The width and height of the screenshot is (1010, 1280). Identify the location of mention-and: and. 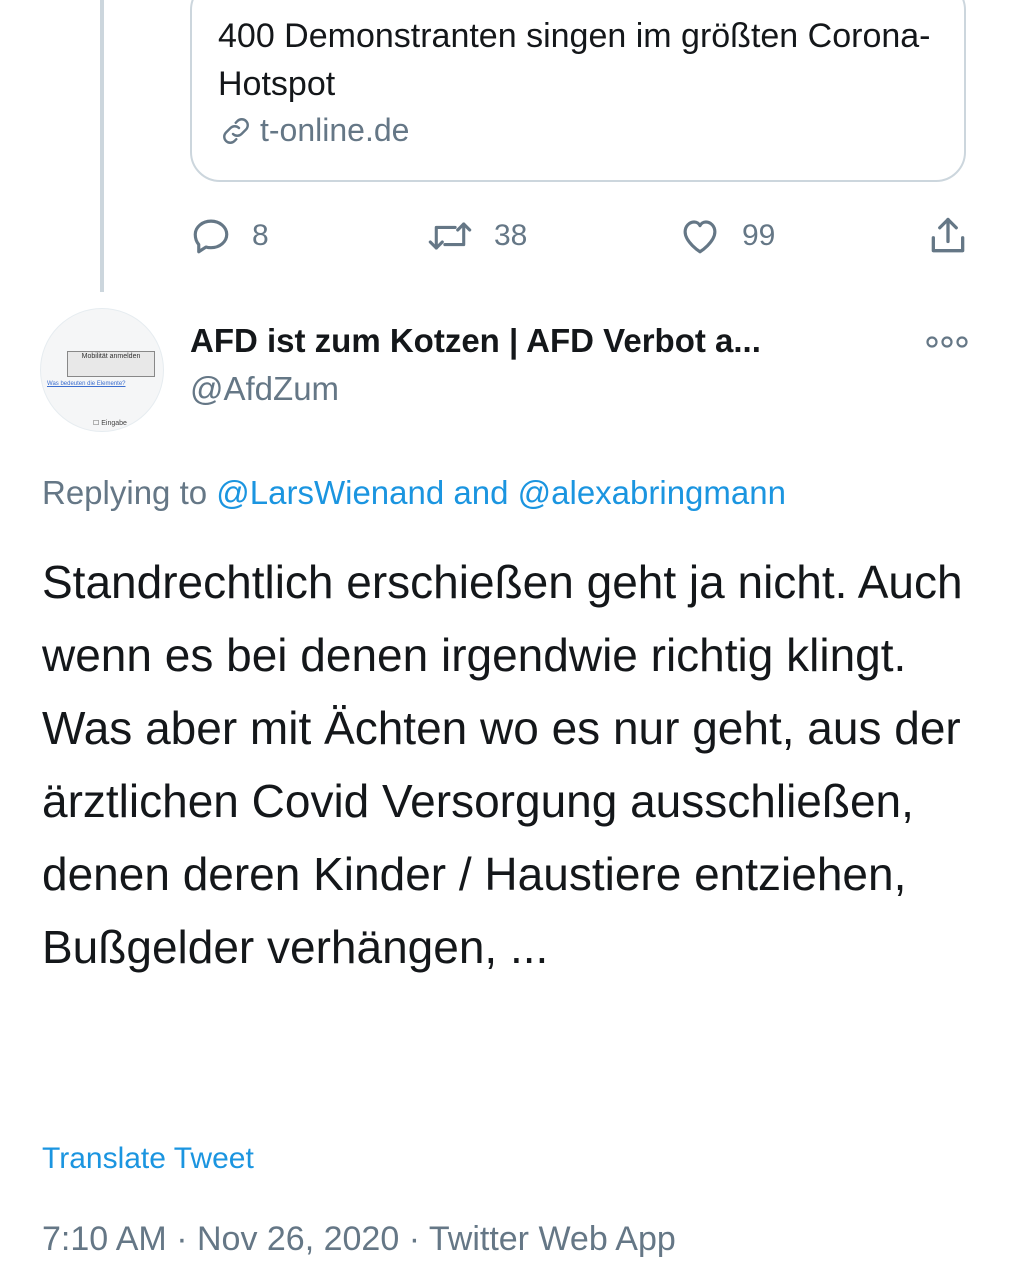
(480, 492).